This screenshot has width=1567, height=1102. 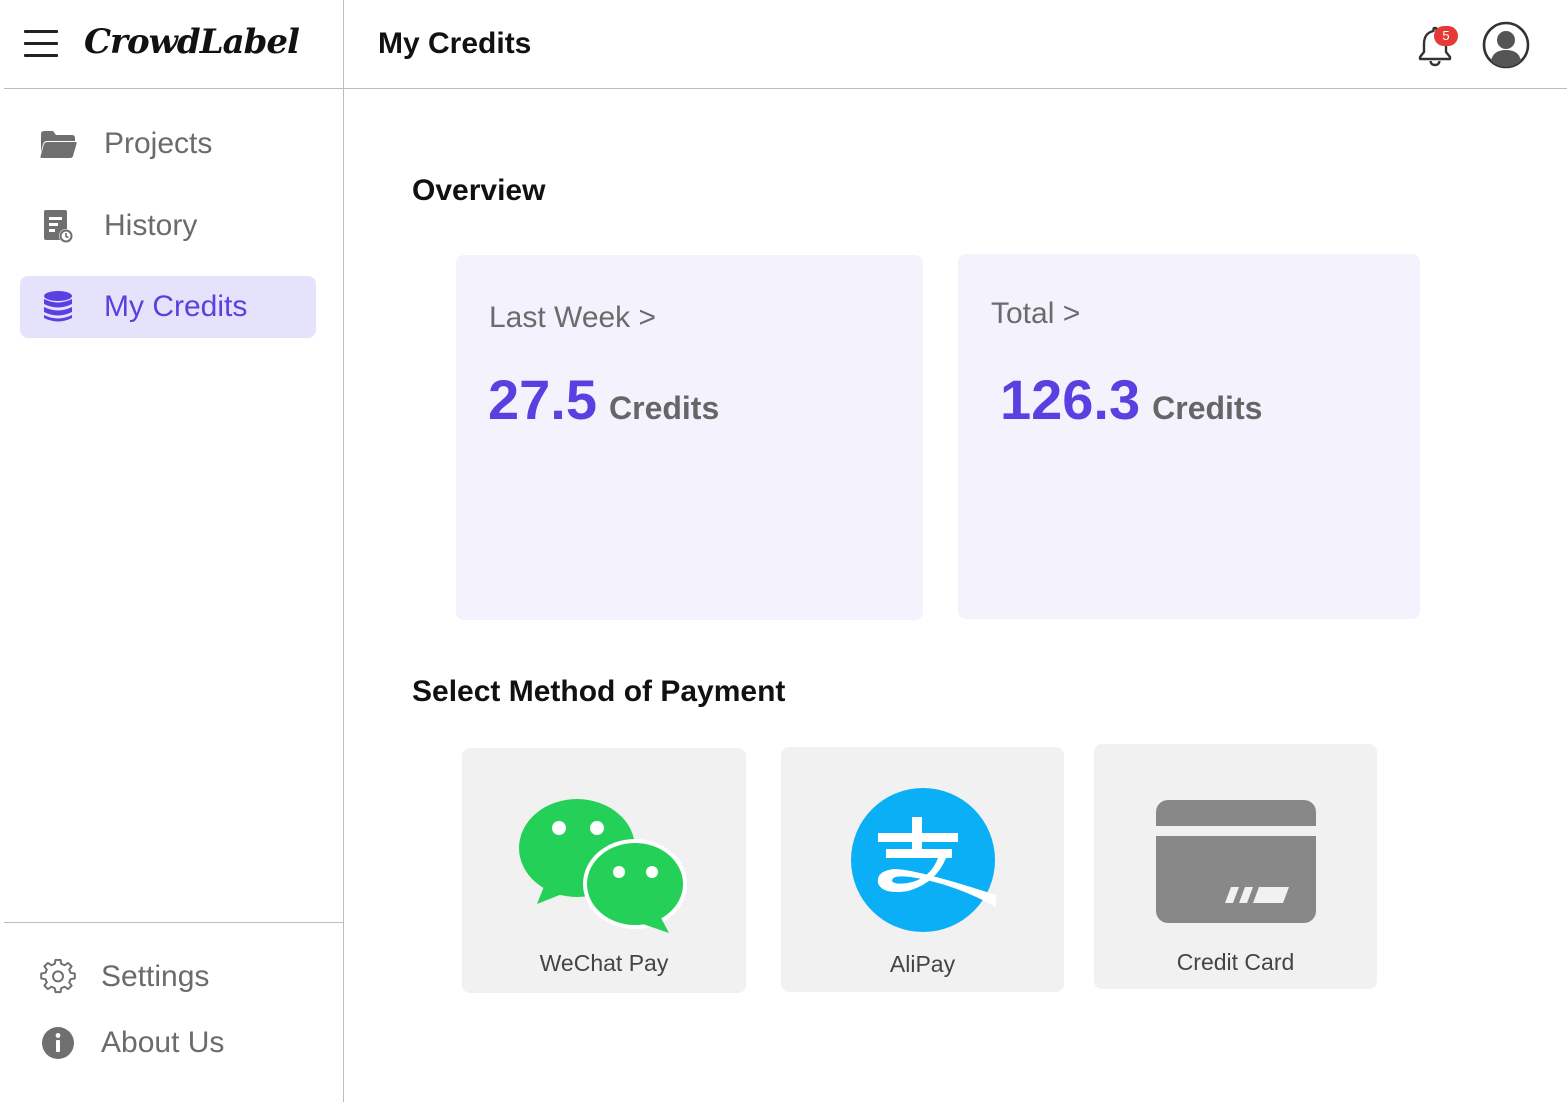 I want to click on user-avatar-icon, so click(x=1506, y=45).